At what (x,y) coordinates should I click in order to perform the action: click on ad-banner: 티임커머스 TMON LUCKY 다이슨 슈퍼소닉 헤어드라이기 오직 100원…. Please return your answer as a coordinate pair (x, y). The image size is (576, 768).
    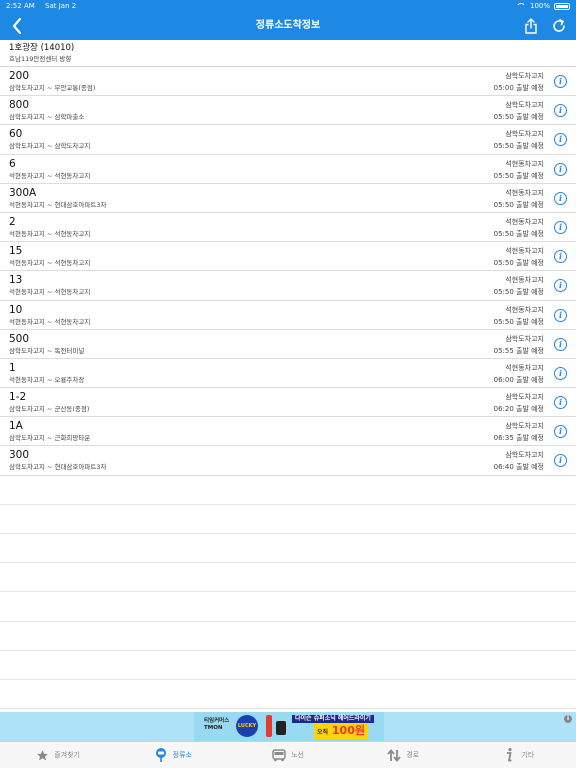
    Looking at the image, I should click on (288, 726).